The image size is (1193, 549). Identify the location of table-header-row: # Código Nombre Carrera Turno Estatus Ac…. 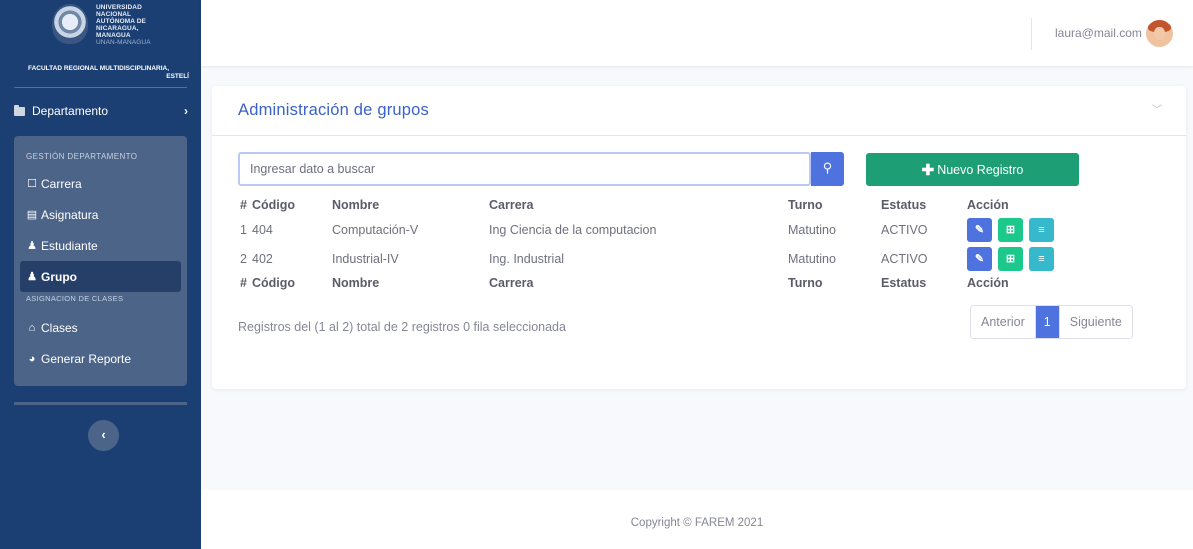
(668, 205).